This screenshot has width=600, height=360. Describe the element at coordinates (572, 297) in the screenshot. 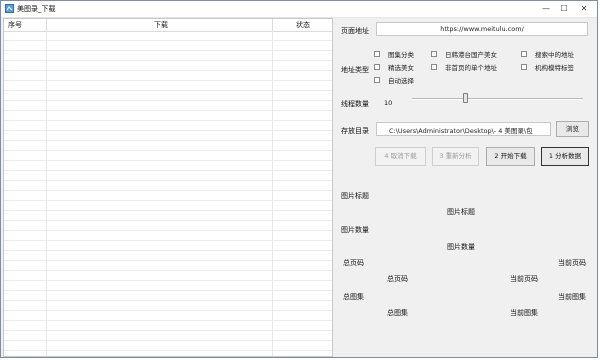

I see `current-set-label: 当前图集` at that location.